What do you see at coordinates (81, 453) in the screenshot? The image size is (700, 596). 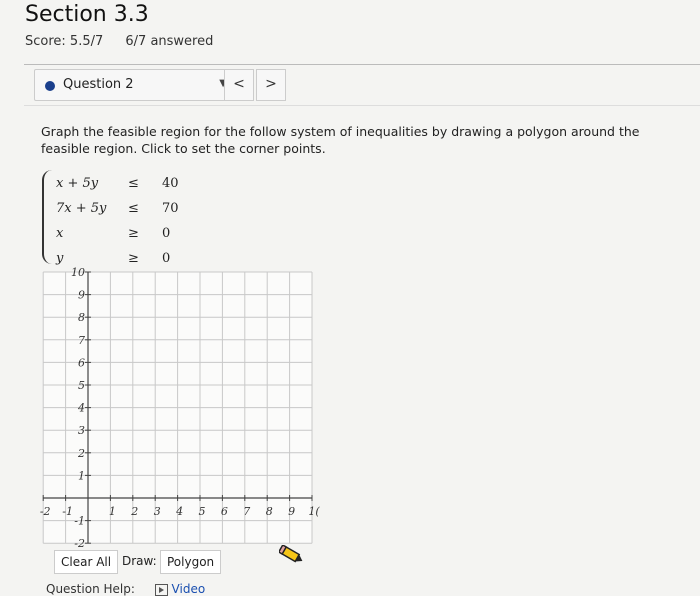 I see `y-tick-label: 2` at bounding box center [81, 453].